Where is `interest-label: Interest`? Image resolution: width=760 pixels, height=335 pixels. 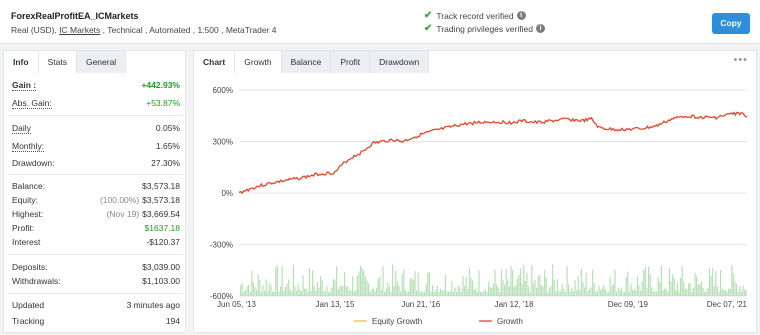
interest-label: Interest is located at coordinates (26, 242).